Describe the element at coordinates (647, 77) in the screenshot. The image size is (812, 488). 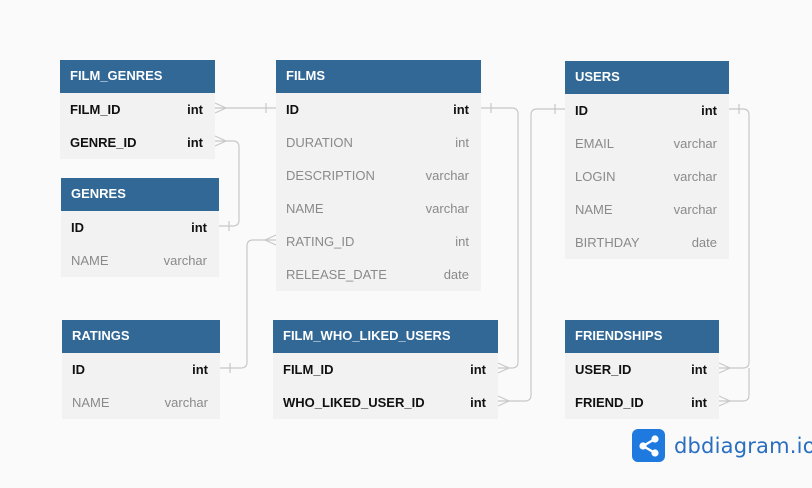
I see `table-header: USERS` at that location.